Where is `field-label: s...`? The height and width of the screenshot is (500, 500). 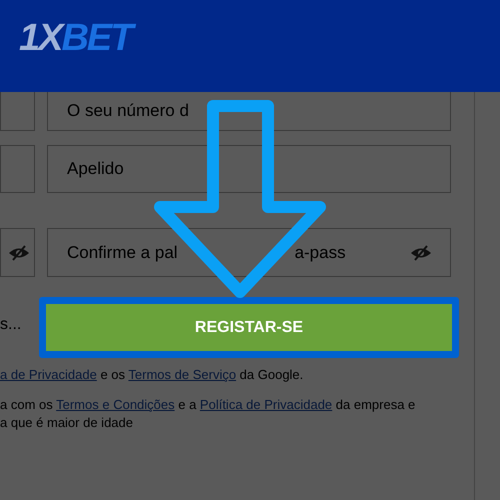
field-label: s... is located at coordinates (11, 325).